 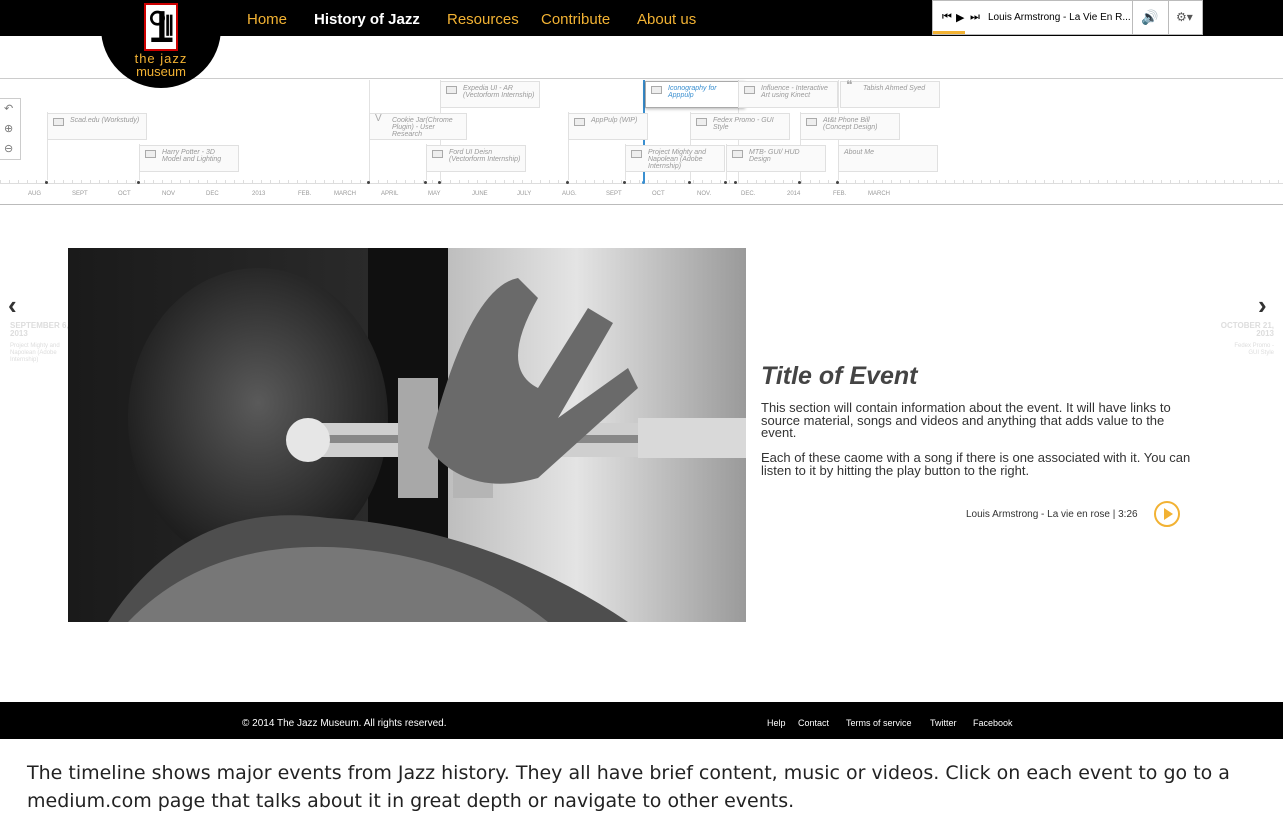 What do you see at coordinates (960, 17) in the screenshot?
I see `play-icon: ▶` at bounding box center [960, 17].